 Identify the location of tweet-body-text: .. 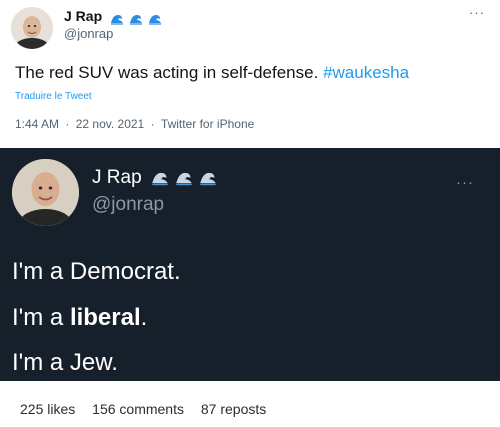
(144, 317).